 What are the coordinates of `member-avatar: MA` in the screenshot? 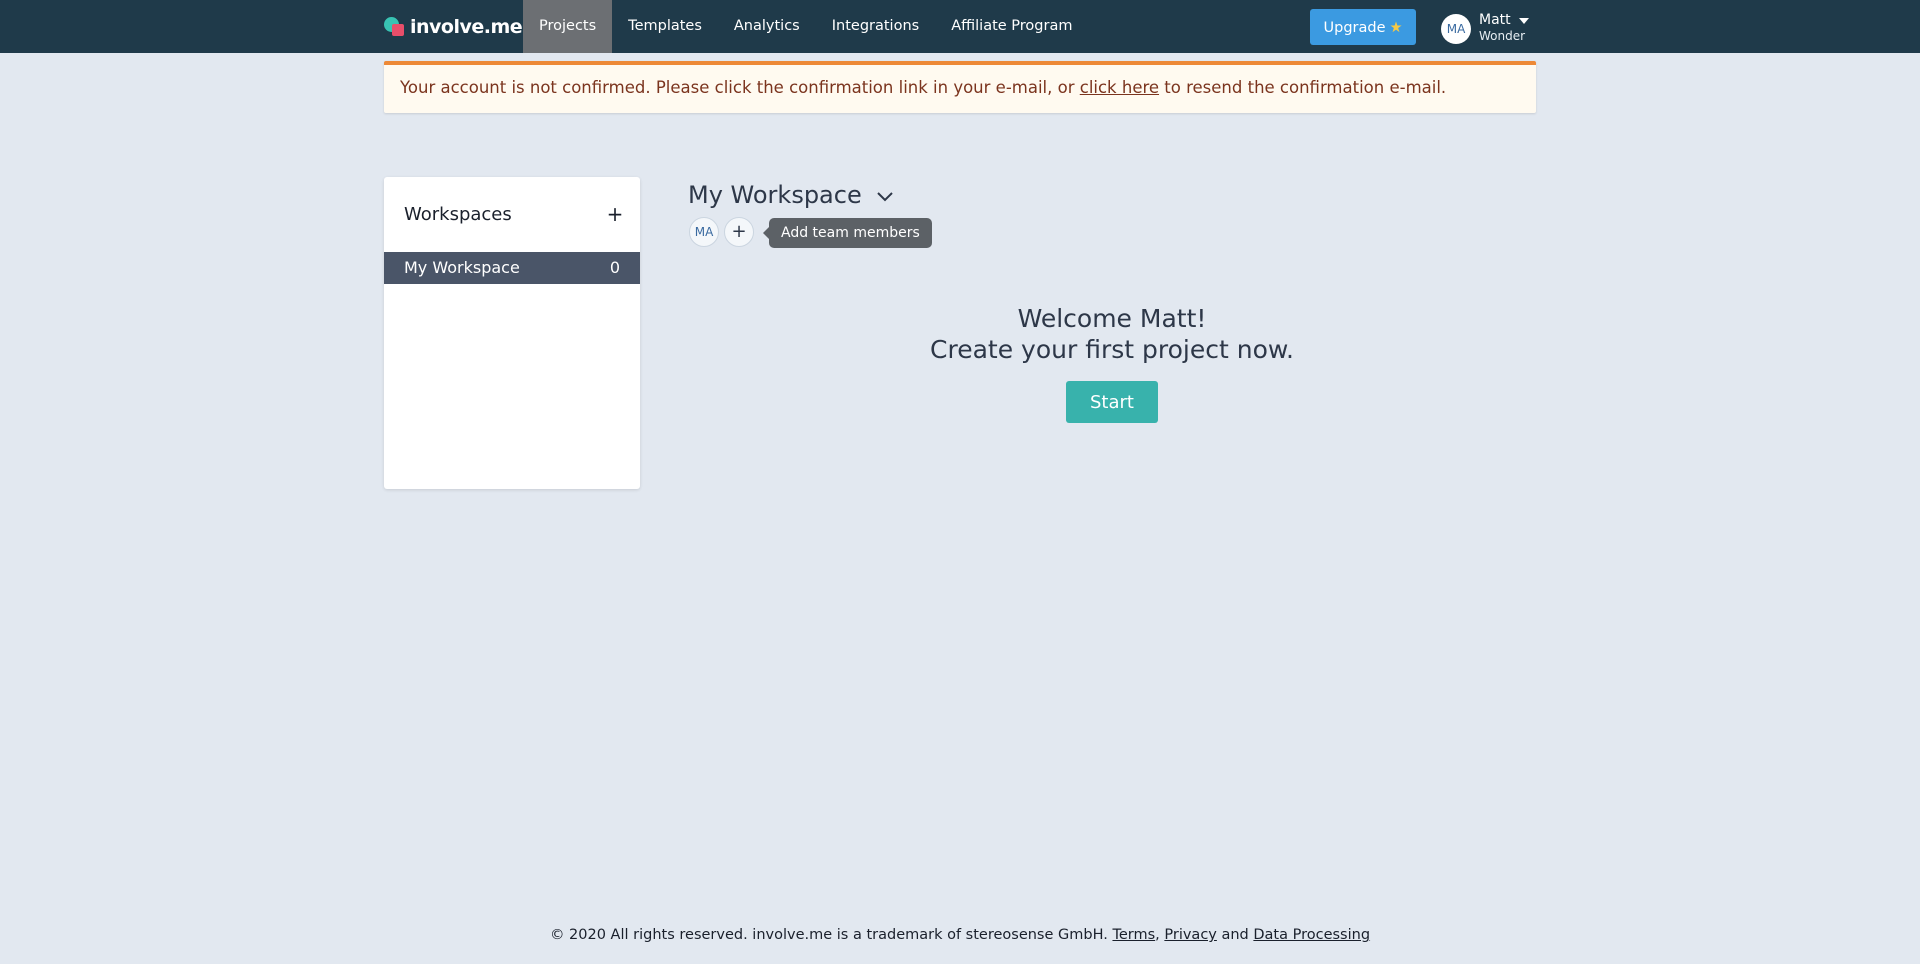 It's located at (704, 232).